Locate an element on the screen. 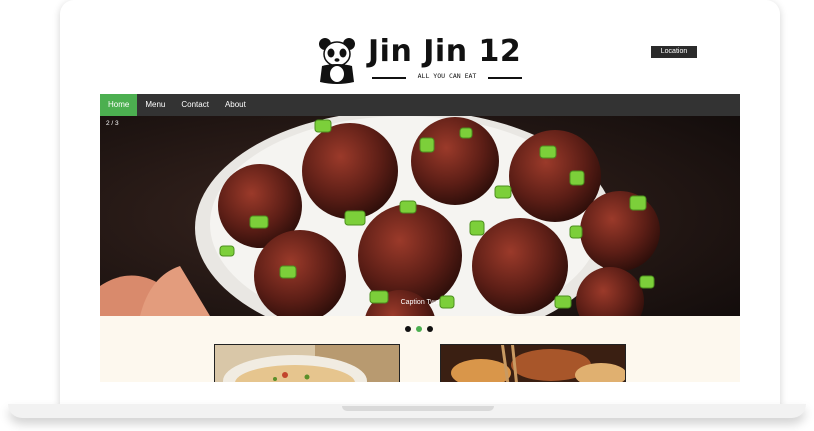 This screenshot has height=431, width=814. main-navigation: Home Menu Contact About is located at coordinates (420, 105).